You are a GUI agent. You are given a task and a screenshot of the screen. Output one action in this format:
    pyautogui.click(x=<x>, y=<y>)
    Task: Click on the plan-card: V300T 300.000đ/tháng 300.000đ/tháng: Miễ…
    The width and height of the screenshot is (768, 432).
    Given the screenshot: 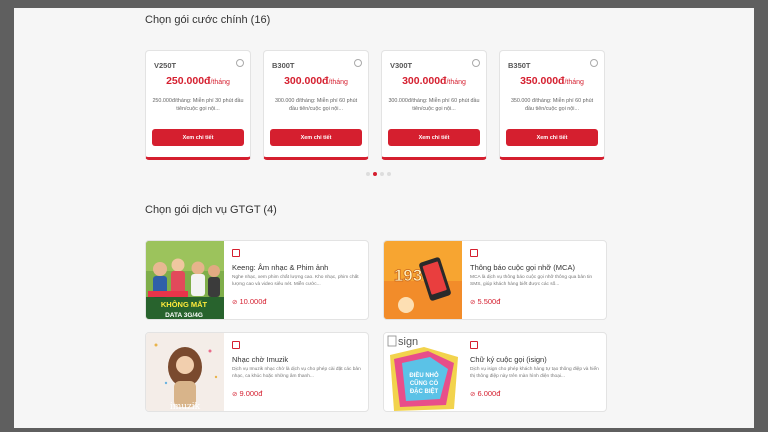 What is the action you would take?
    pyautogui.click(x=434, y=105)
    